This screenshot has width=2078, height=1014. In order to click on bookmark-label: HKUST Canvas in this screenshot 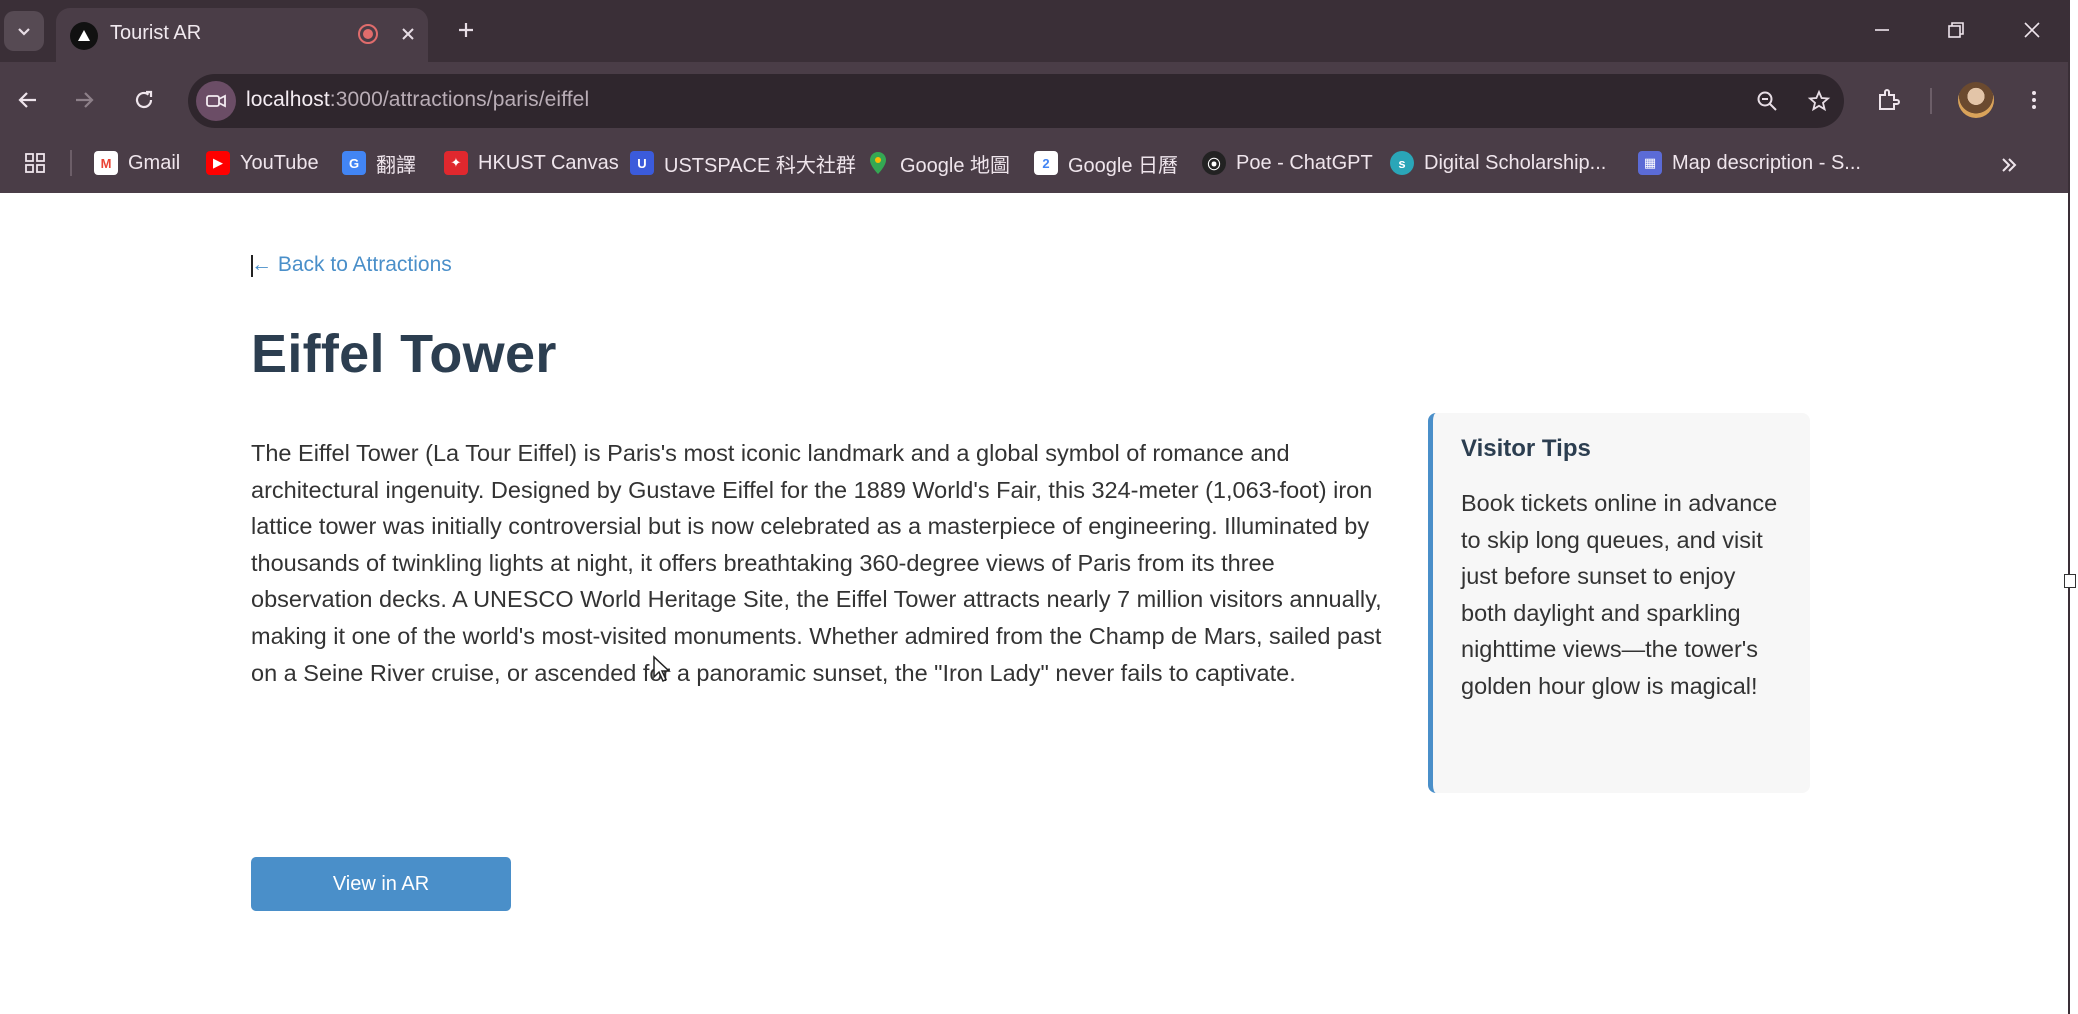, I will do `click(548, 162)`.